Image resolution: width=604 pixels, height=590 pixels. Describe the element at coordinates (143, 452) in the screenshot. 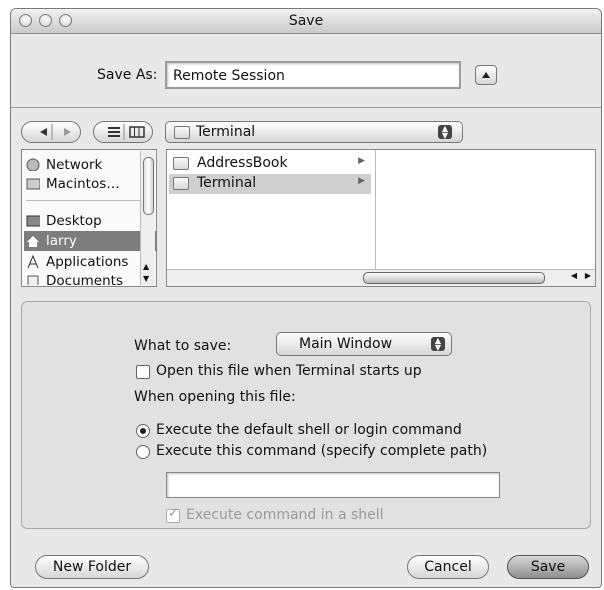

I see `radio-execute-command` at that location.